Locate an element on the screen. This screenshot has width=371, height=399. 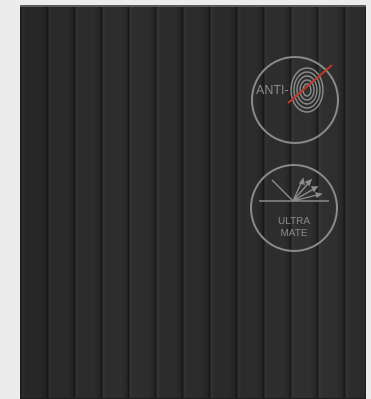
anti-label: ANTI- is located at coordinates (272, 90).